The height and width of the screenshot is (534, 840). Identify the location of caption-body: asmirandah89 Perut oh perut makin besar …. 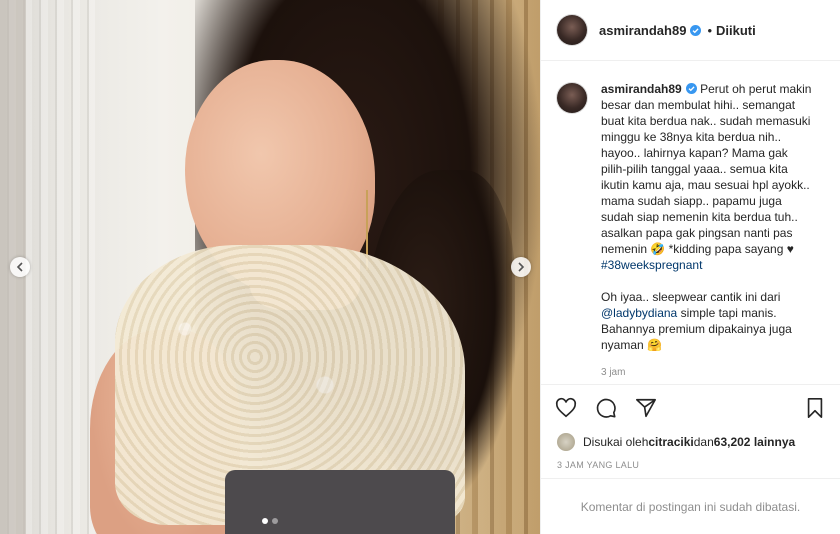
(708, 231).